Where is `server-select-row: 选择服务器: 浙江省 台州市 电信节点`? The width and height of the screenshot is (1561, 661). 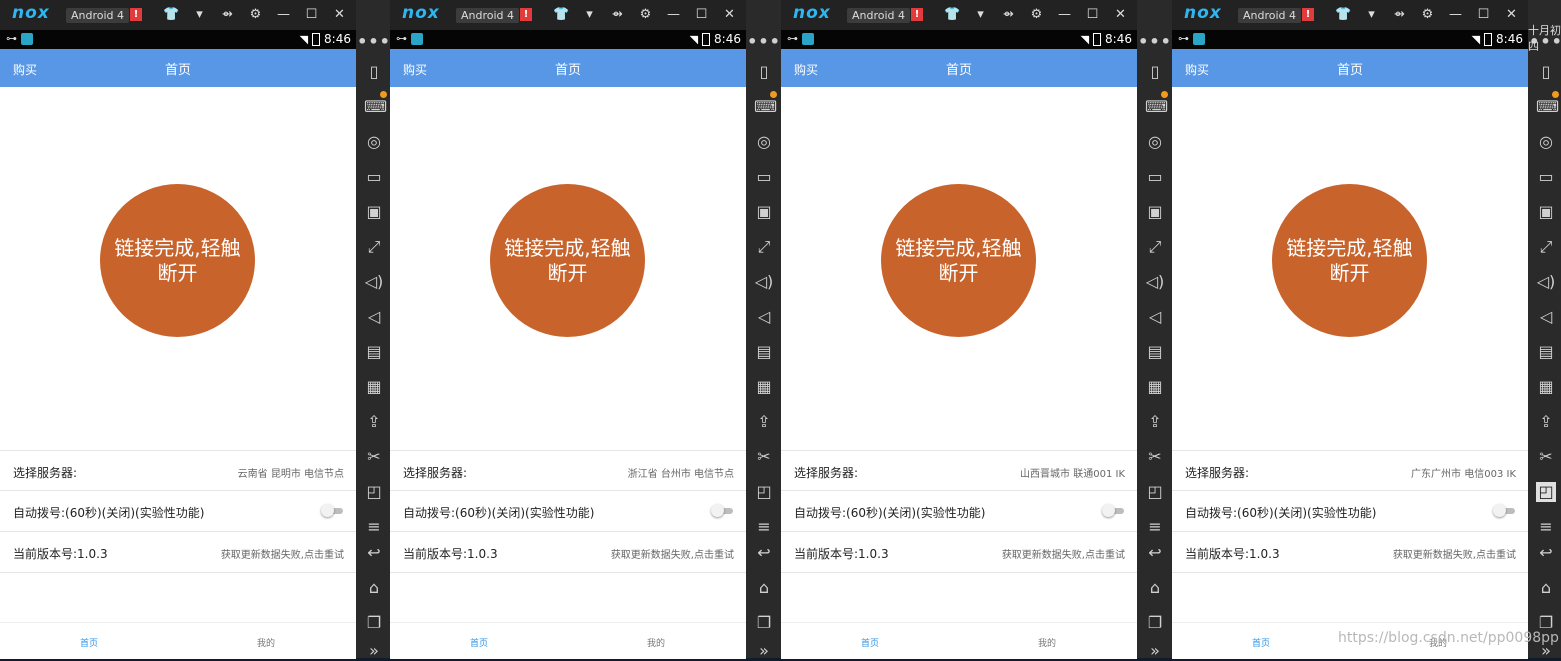
server-select-row: 选择服务器: 浙江省 台州市 电信节点 is located at coordinates (568, 470).